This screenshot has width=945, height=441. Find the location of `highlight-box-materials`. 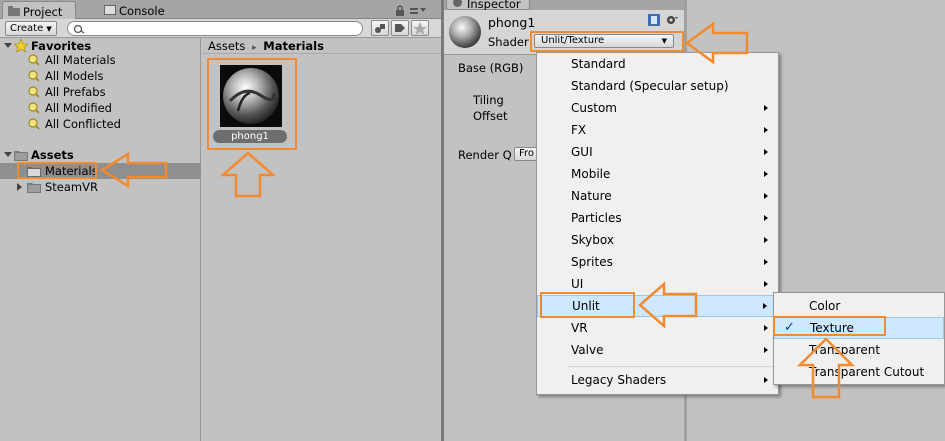

highlight-box-materials is located at coordinates (57, 170).